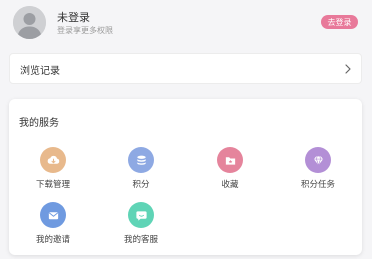  What do you see at coordinates (53, 160) in the screenshot?
I see `download-icon` at bounding box center [53, 160].